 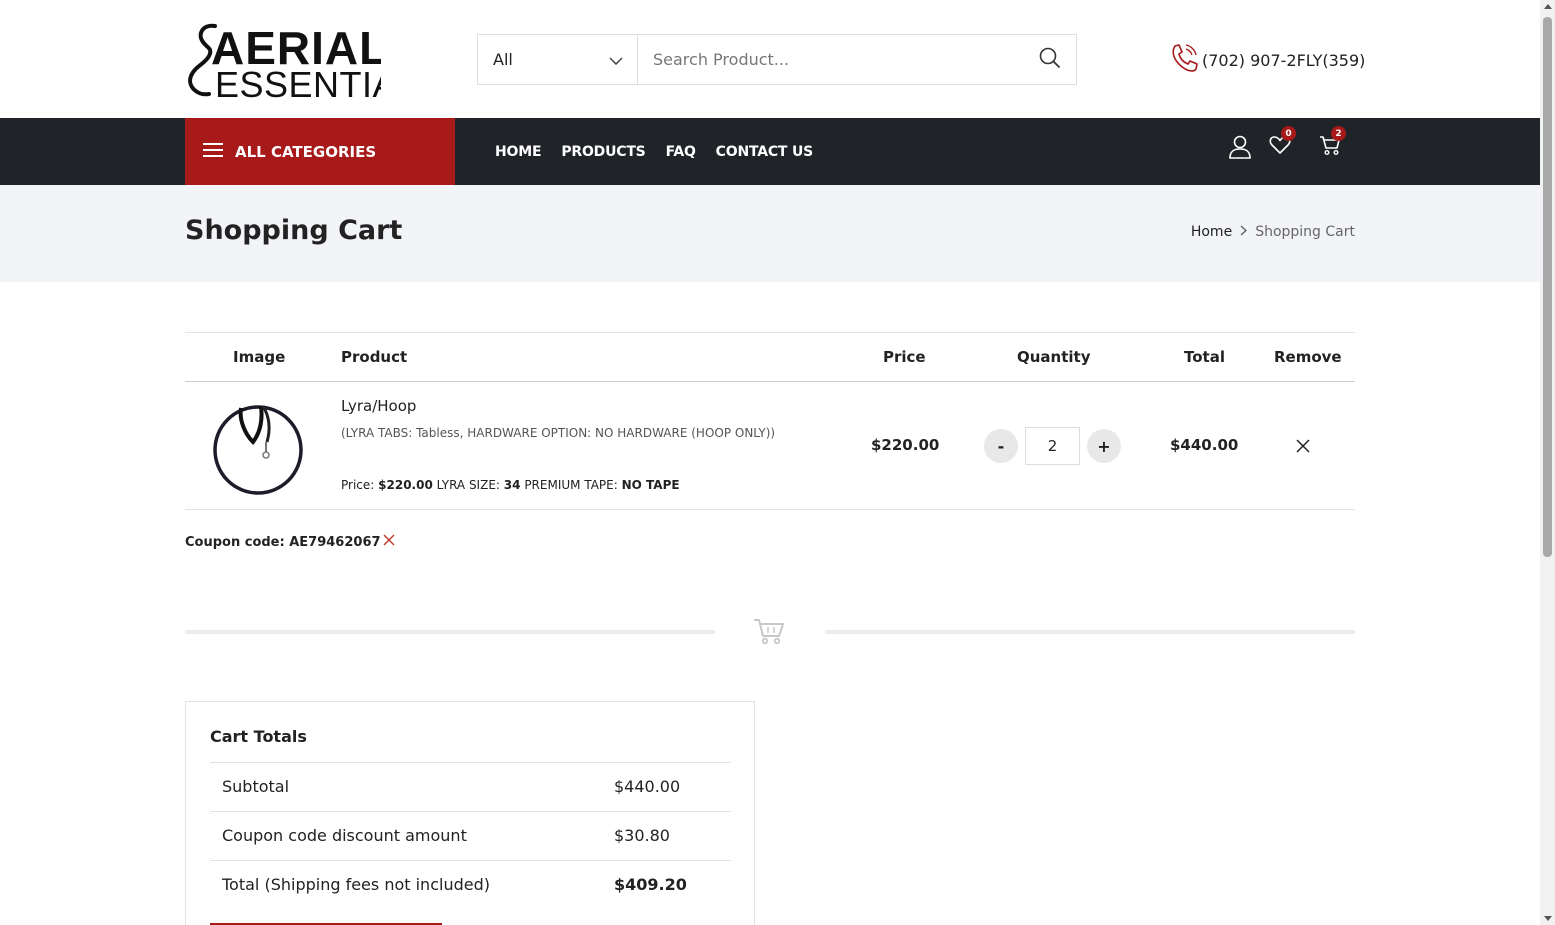 I want to click on cart-totals-title: Cart Totals, so click(x=258, y=736).